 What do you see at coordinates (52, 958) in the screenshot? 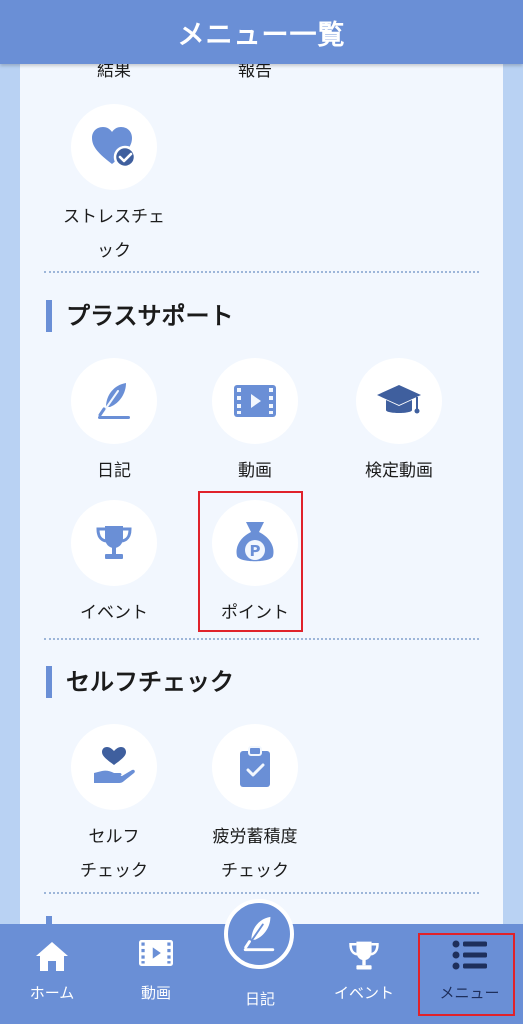
I see `home-icon` at bounding box center [52, 958].